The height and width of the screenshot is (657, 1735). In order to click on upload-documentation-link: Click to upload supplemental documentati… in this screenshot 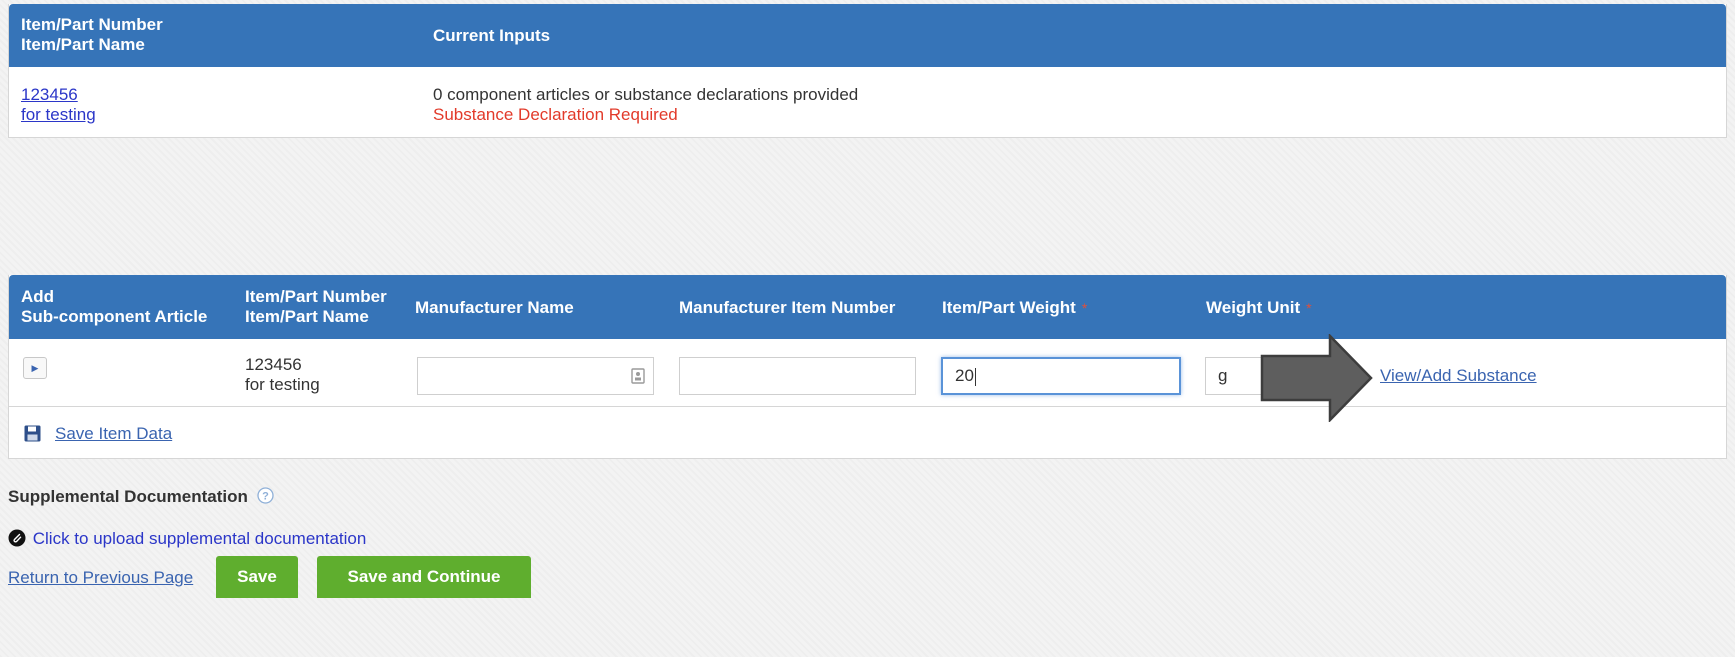, I will do `click(200, 538)`.